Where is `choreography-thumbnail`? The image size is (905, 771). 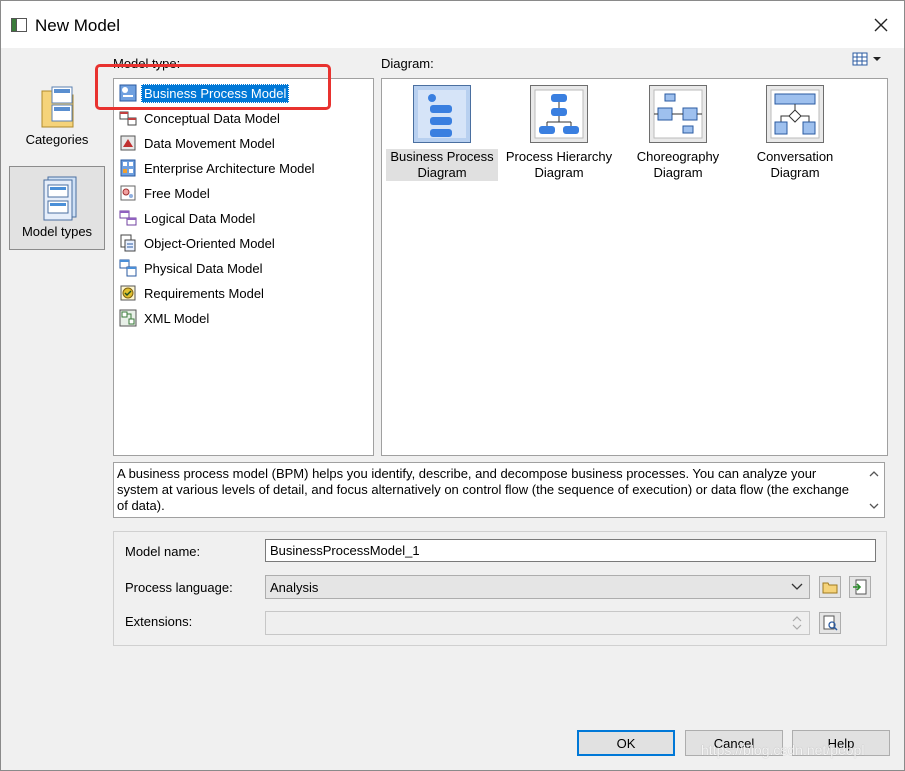
choreography-thumbnail is located at coordinates (678, 114).